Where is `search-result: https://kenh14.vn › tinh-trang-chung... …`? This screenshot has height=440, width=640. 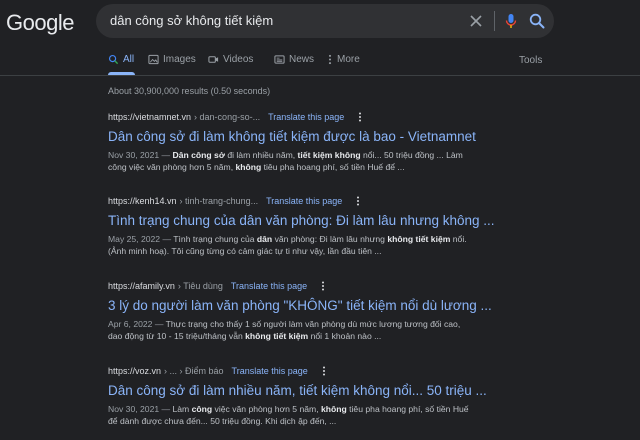 search-result: https://kenh14.vn › tinh-trang-chung... … is located at coordinates (368, 225).